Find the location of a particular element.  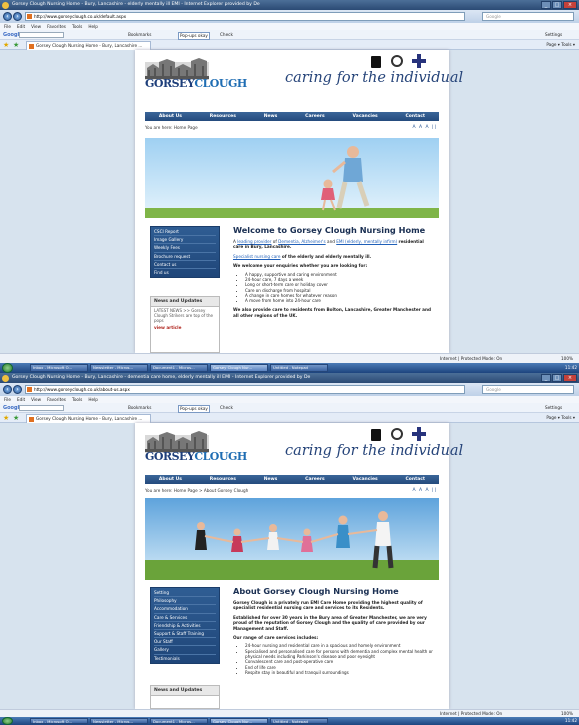

sidebar-item-care-services: Care & Services is located at coordinates (185, 618).